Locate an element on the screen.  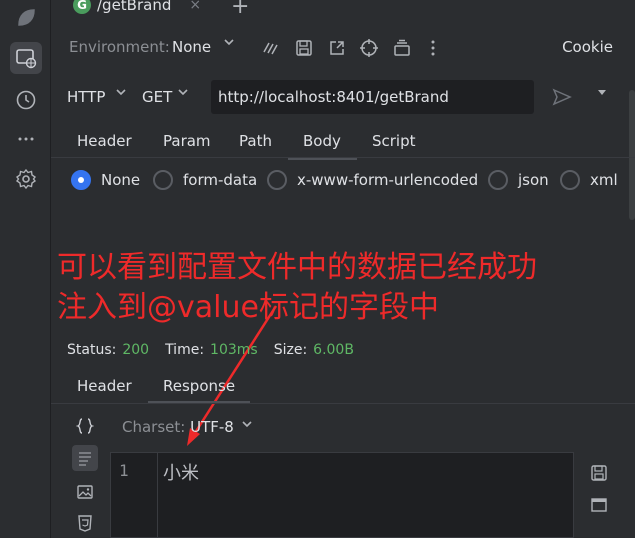
radio-label: json is located at coordinates (533, 180).